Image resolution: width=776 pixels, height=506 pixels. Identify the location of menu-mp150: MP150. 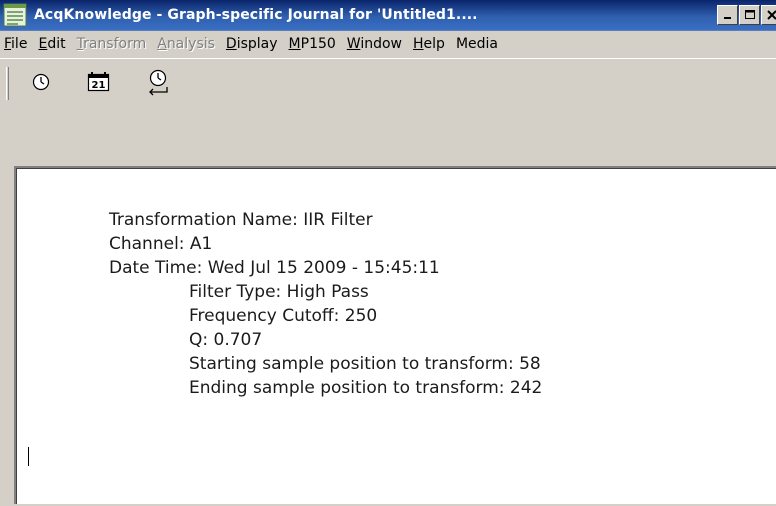
(314, 44).